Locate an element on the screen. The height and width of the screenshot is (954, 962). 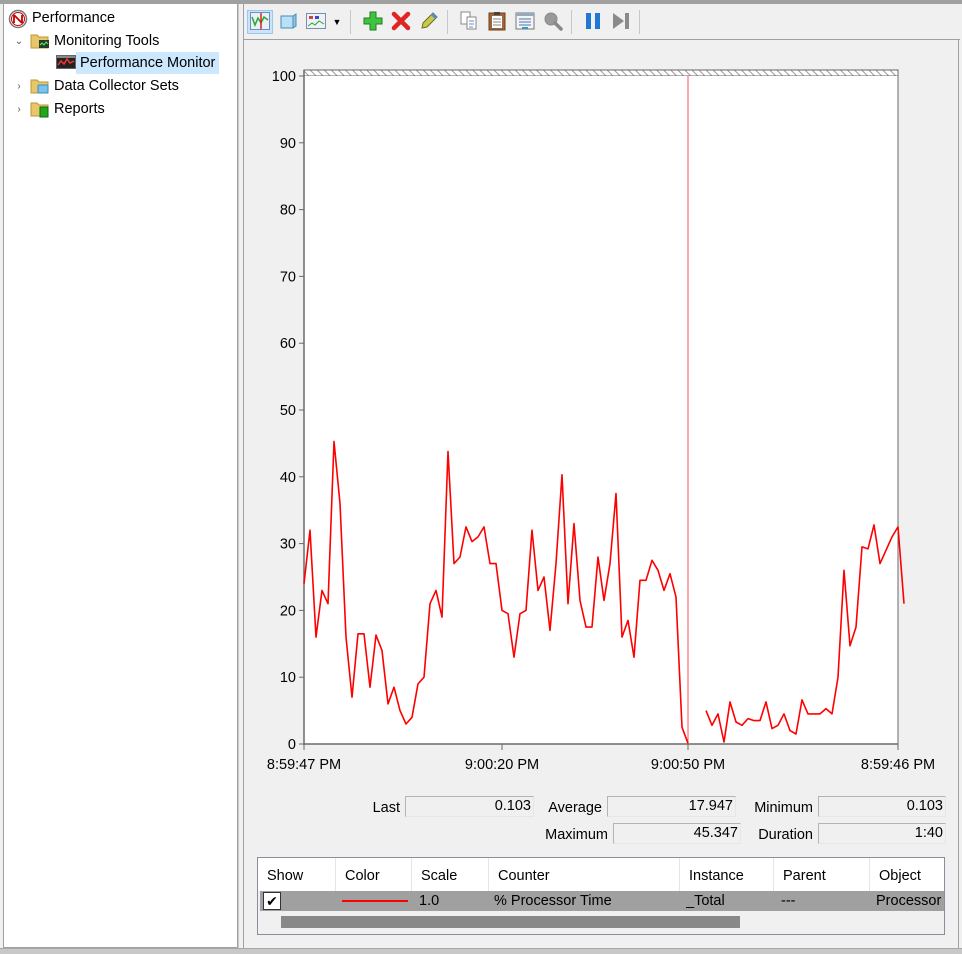
folder-reports-icon is located at coordinates (40, 109).